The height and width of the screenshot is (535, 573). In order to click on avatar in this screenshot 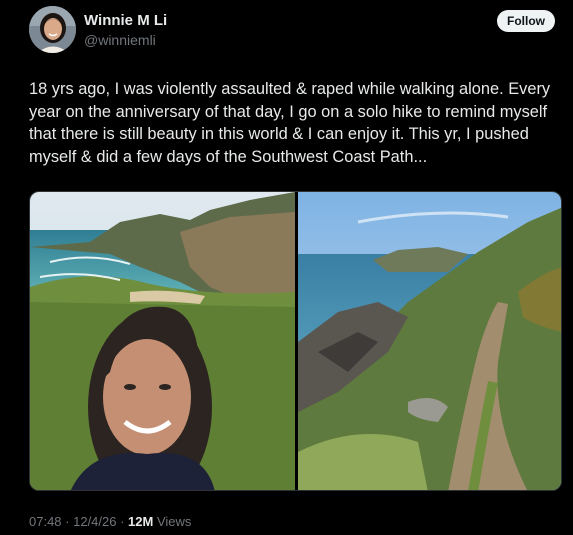, I will do `click(52, 29)`.